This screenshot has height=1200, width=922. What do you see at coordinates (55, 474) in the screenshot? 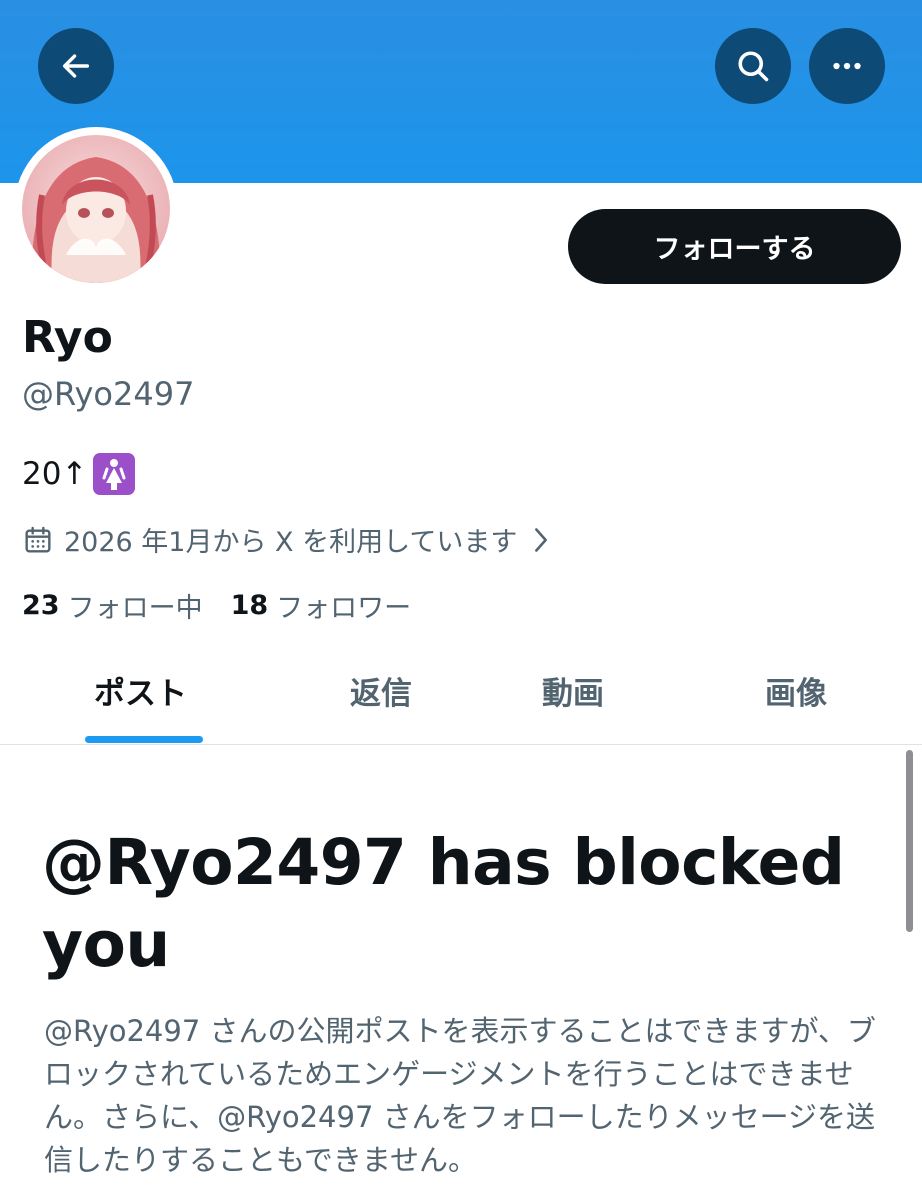
I see `bio-text: 20↑` at bounding box center [55, 474].